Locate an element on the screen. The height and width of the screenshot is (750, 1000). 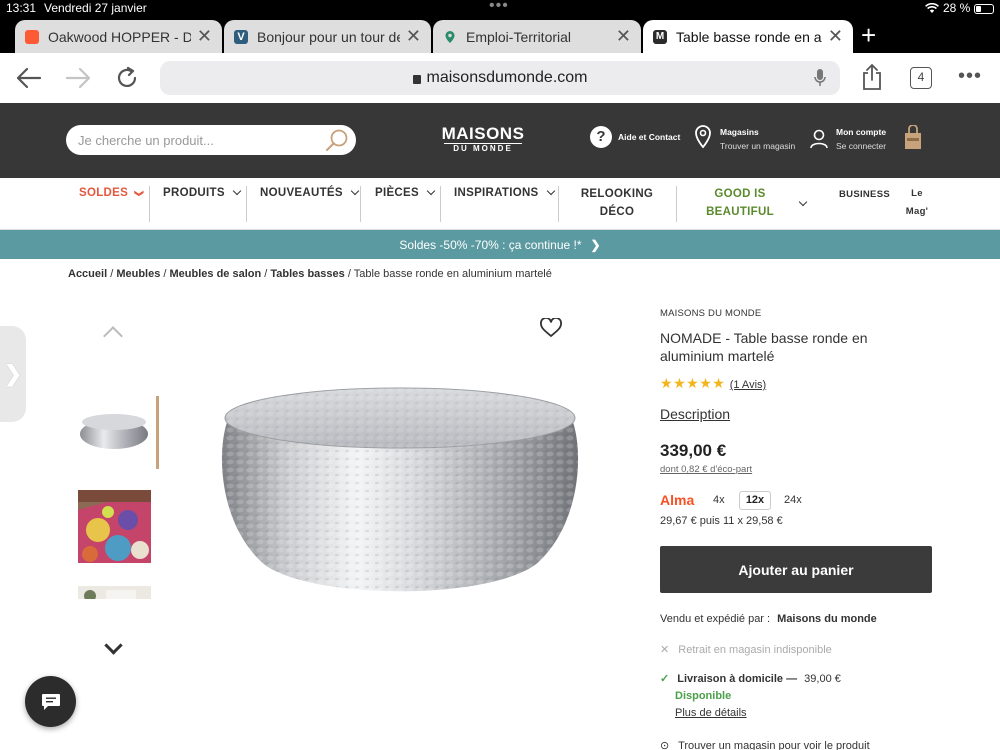
nav-label: BUSINESS is located at coordinates (864, 194).